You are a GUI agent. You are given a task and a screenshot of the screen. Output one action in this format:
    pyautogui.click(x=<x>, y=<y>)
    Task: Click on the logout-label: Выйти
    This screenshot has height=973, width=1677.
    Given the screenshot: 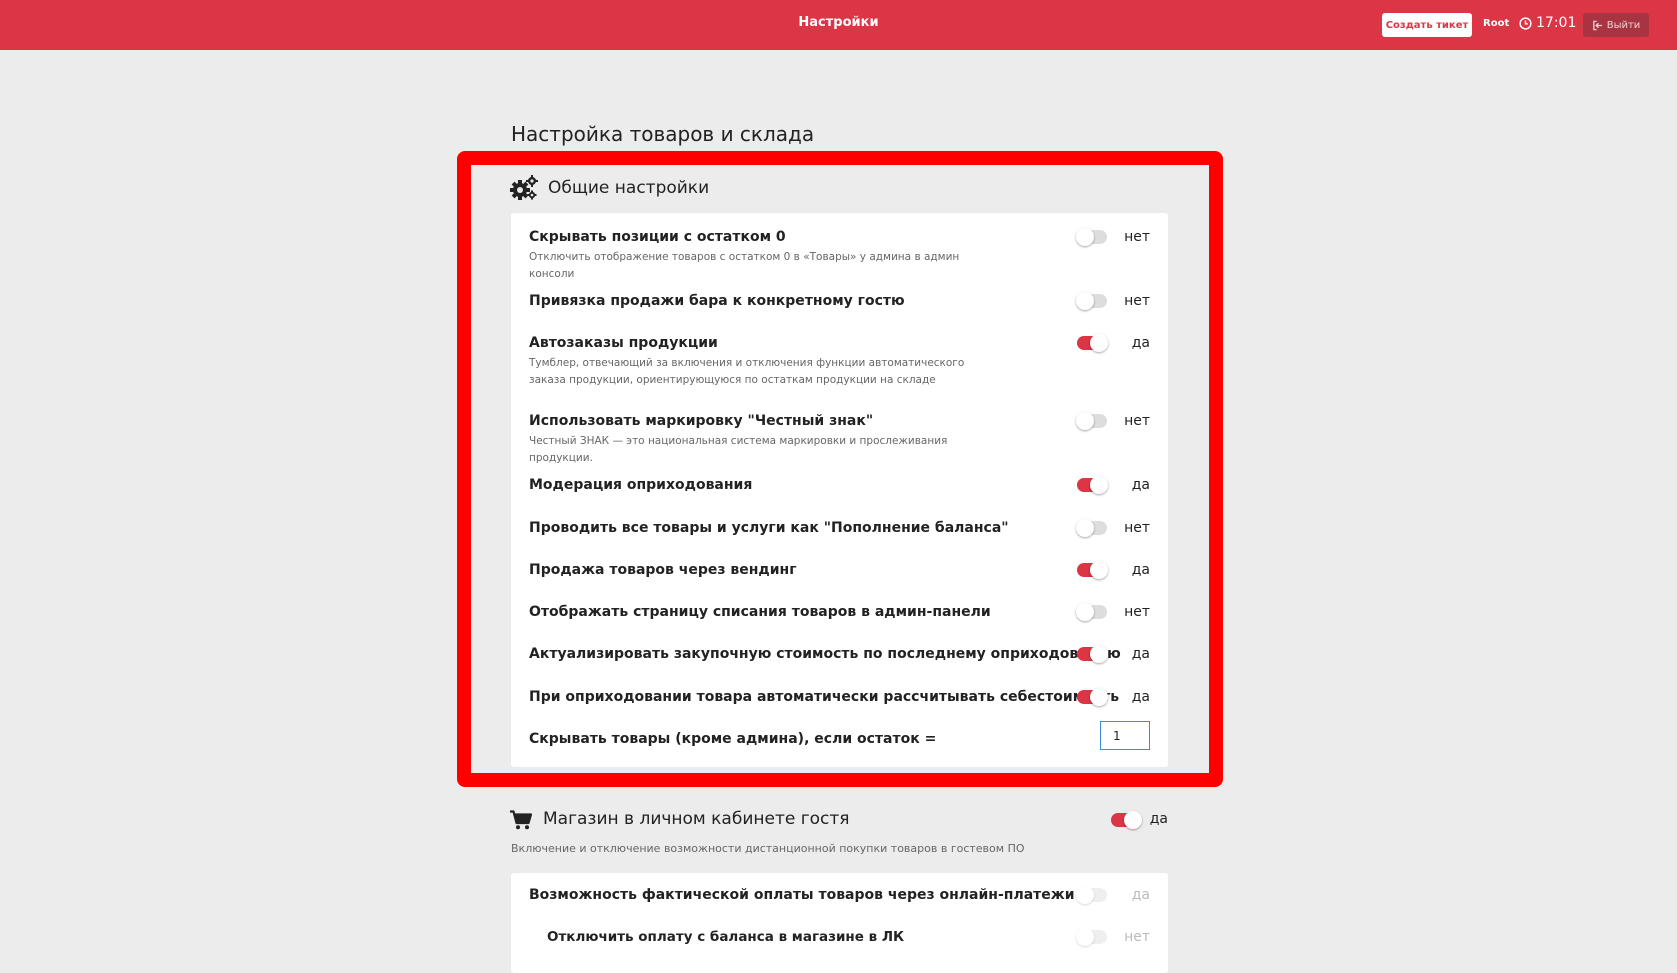 What is the action you would take?
    pyautogui.click(x=1623, y=25)
    